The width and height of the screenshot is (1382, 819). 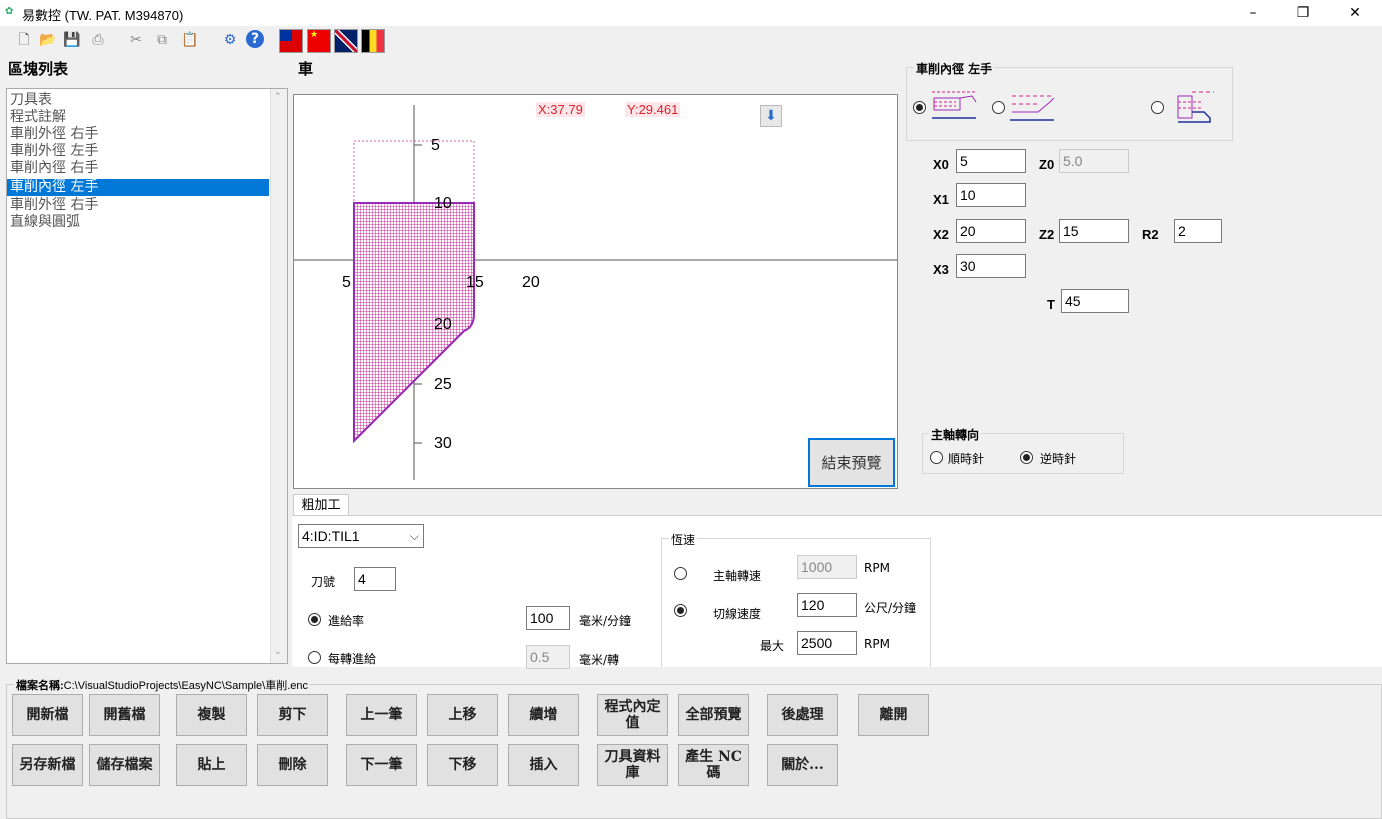 What do you see at coordinates (827, 605) in the screenshot?
I see `surface-speed-input: 120` at bounding box center [827, 605].